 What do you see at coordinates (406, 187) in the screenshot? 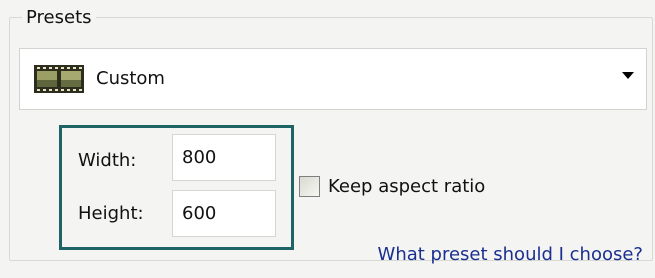
I see `keep-aspect-label: Keep aspect ratio` at bounding box center [406, 187].